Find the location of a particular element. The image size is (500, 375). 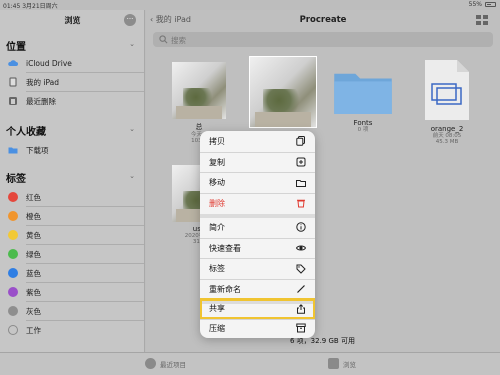

ipad-icon is located at coordinates (13, 82).